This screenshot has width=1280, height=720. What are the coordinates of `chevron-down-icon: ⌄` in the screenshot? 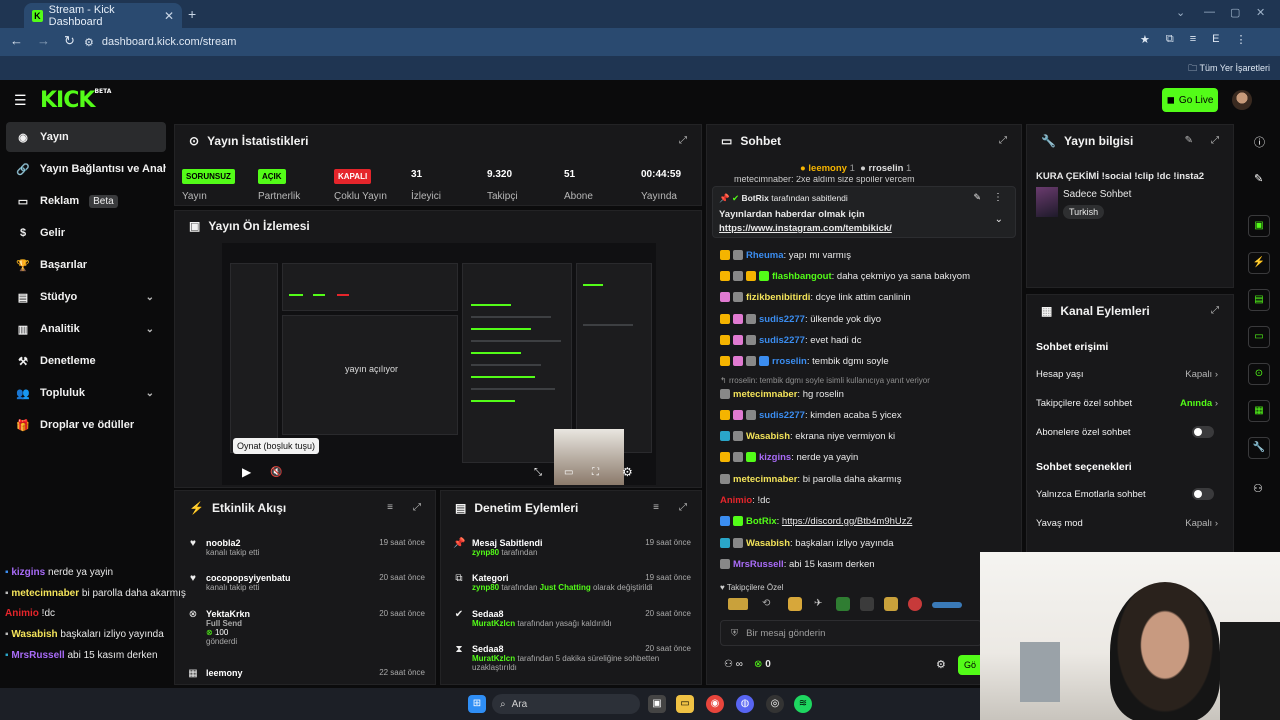 It's located at (1180, 12).